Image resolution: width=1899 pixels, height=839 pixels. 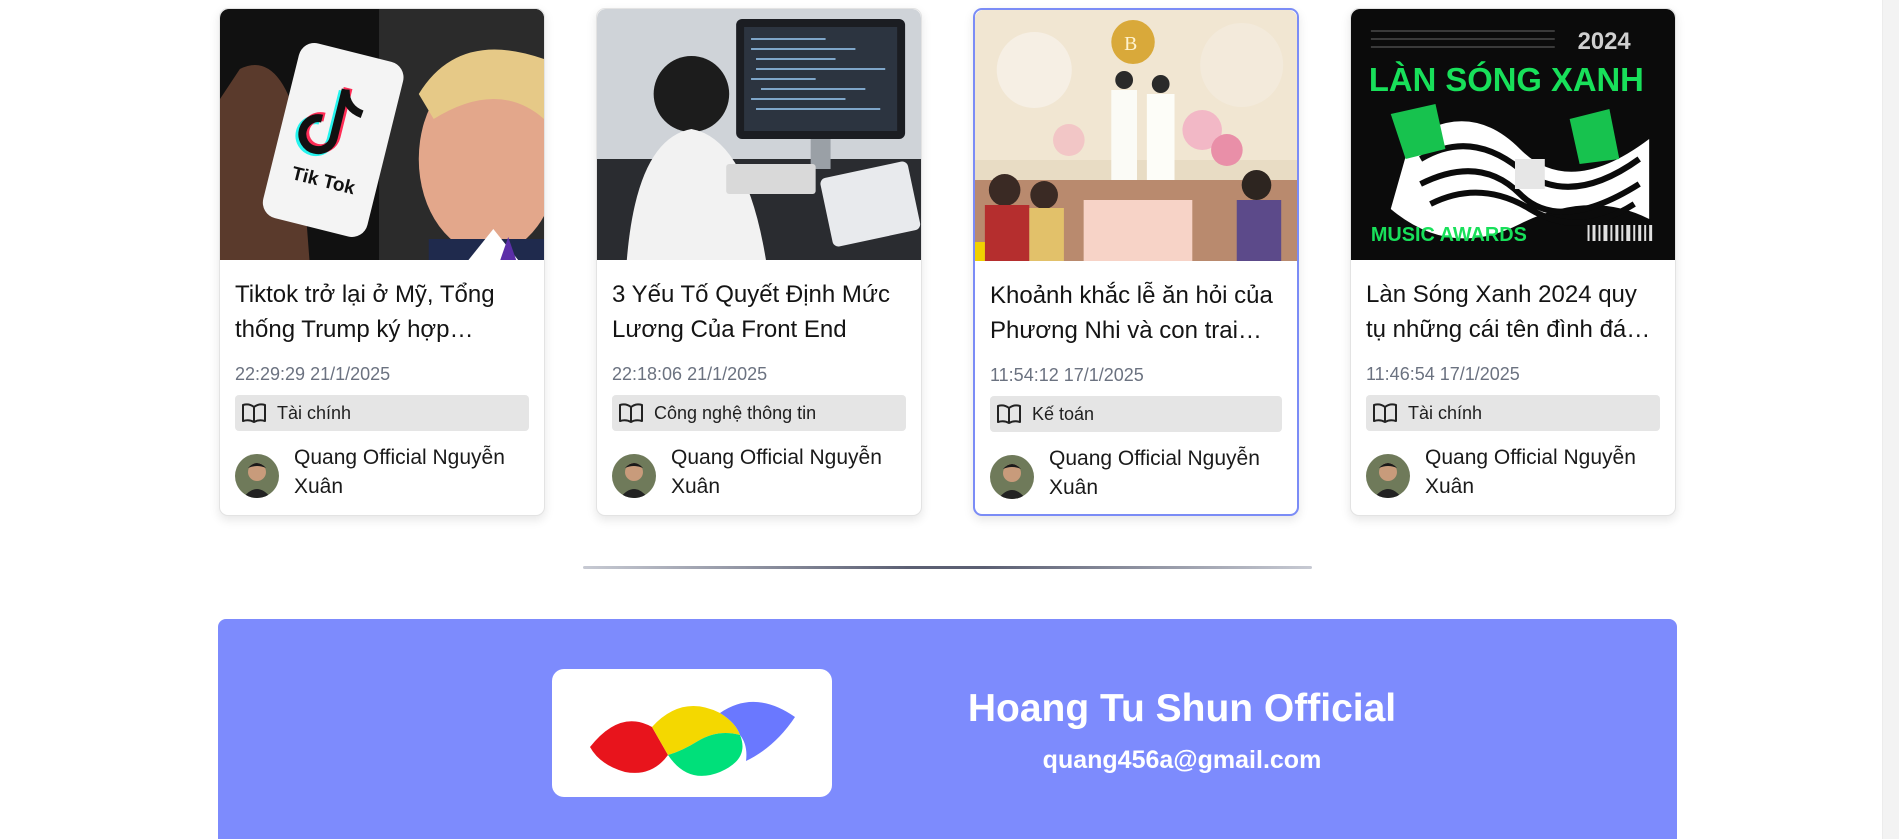 I want to click on svg-text: B, so click(x=1130, y=44).